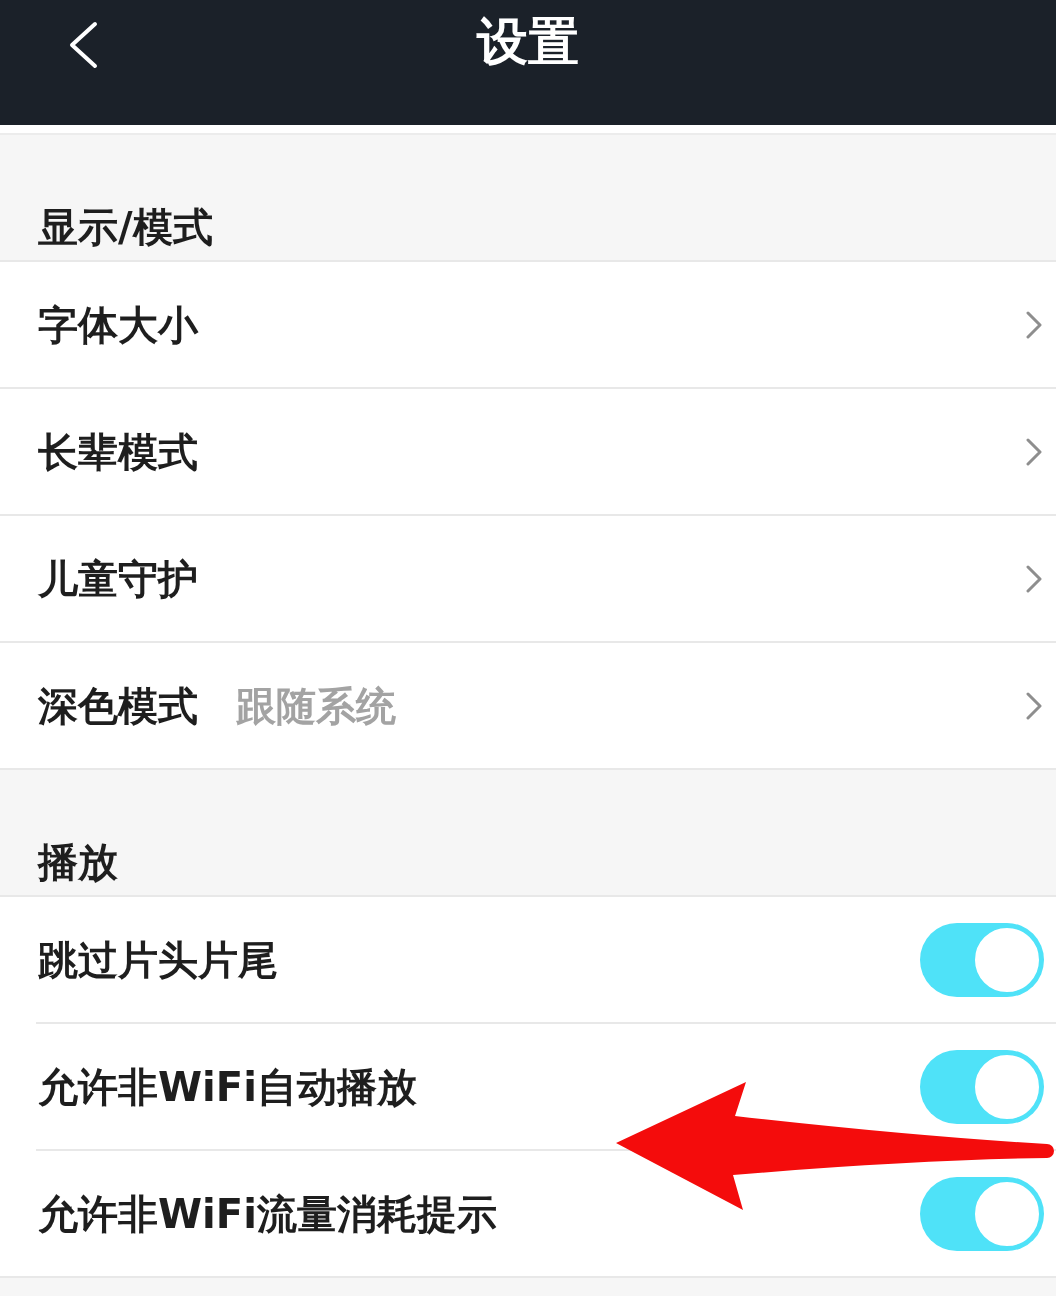 This screenshot has width=1056, height=1296. Describe the element at coordinates (227, 1087) in the screenshot. I see `row-label: 允许非WiFi自动播放` at that location.